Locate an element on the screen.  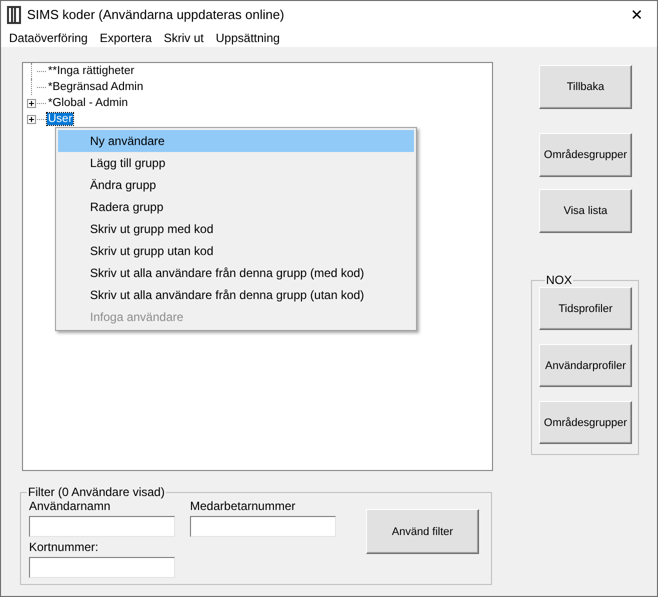
context-menu-item: Radera grupp is located at coordinates (236, 207).